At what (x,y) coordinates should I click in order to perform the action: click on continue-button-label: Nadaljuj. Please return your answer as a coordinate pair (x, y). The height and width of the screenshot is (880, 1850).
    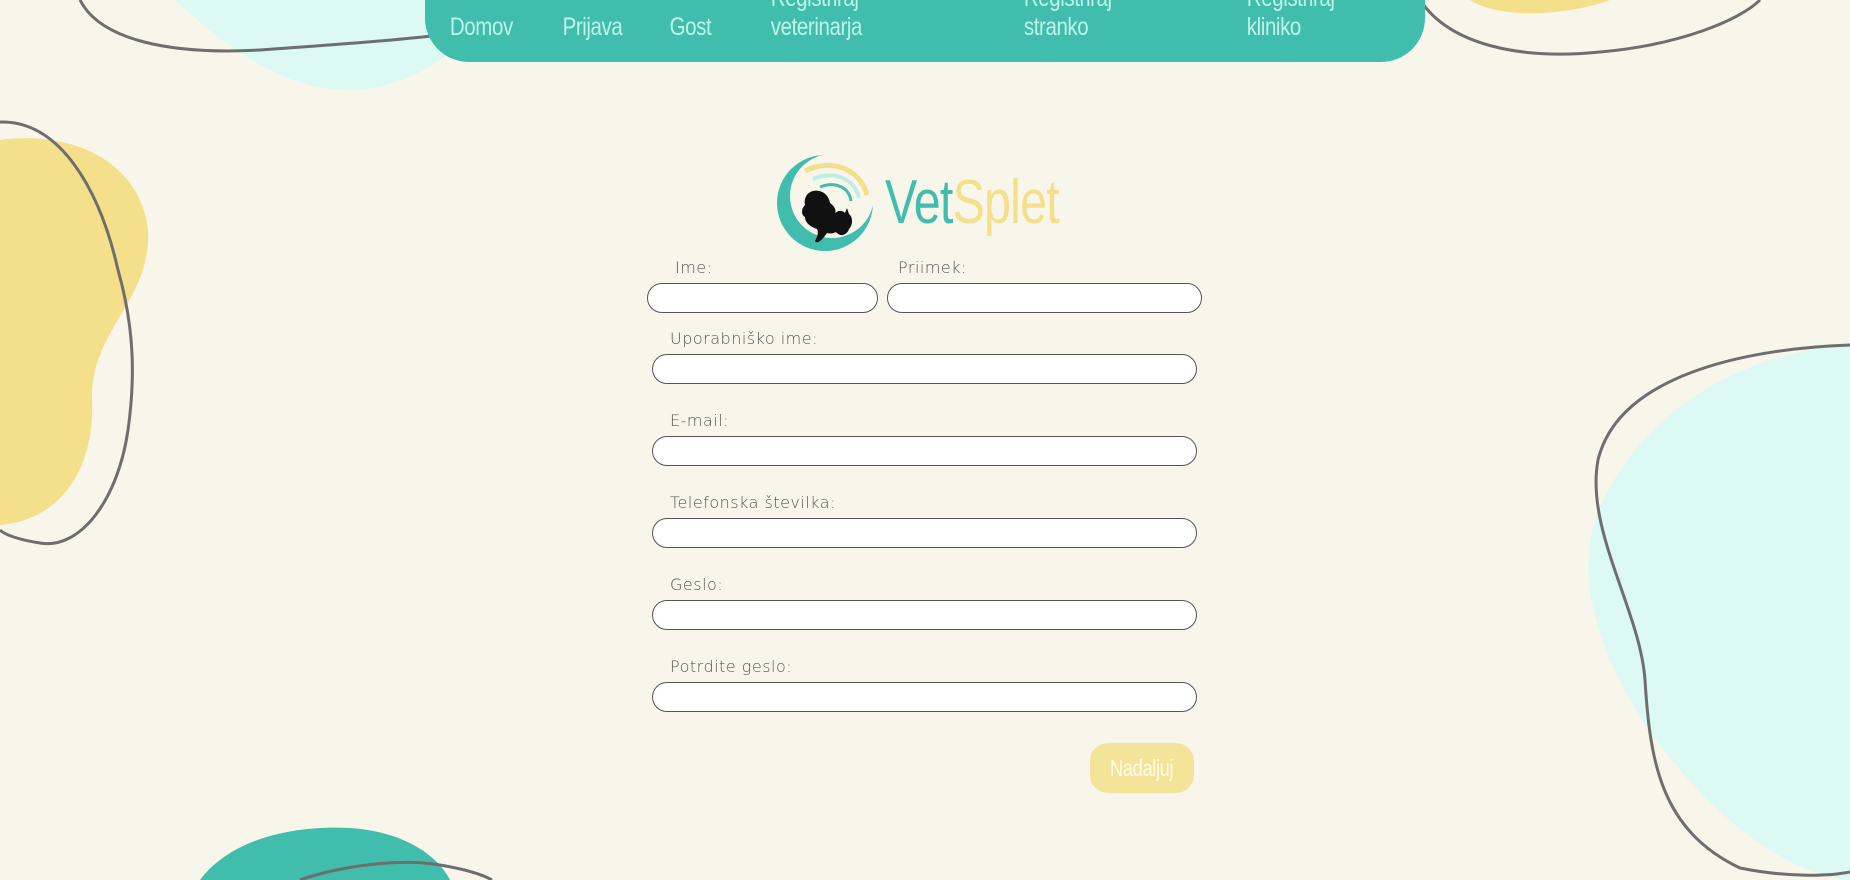
    Looking at the image, I should click on (1142, 767).